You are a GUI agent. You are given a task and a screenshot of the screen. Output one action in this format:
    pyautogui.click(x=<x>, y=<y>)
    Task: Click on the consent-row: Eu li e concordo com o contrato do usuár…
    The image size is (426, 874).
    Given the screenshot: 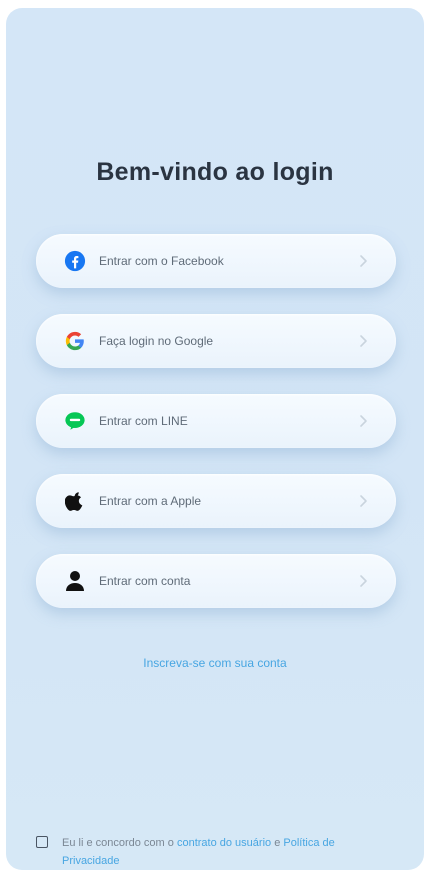 What is the action you would take?
    pyautogui.click(x=206, y=852)
    